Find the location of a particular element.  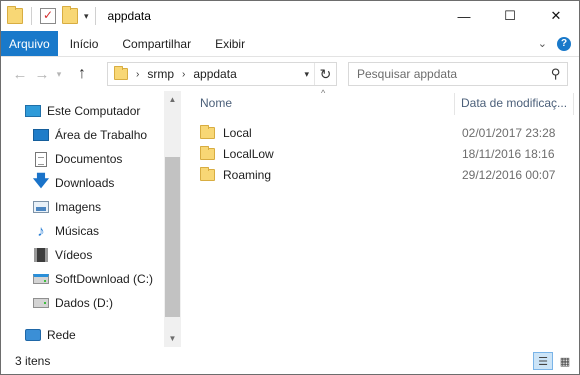

nav-item-videos: Vídeos is located at coordinates (62, 255).